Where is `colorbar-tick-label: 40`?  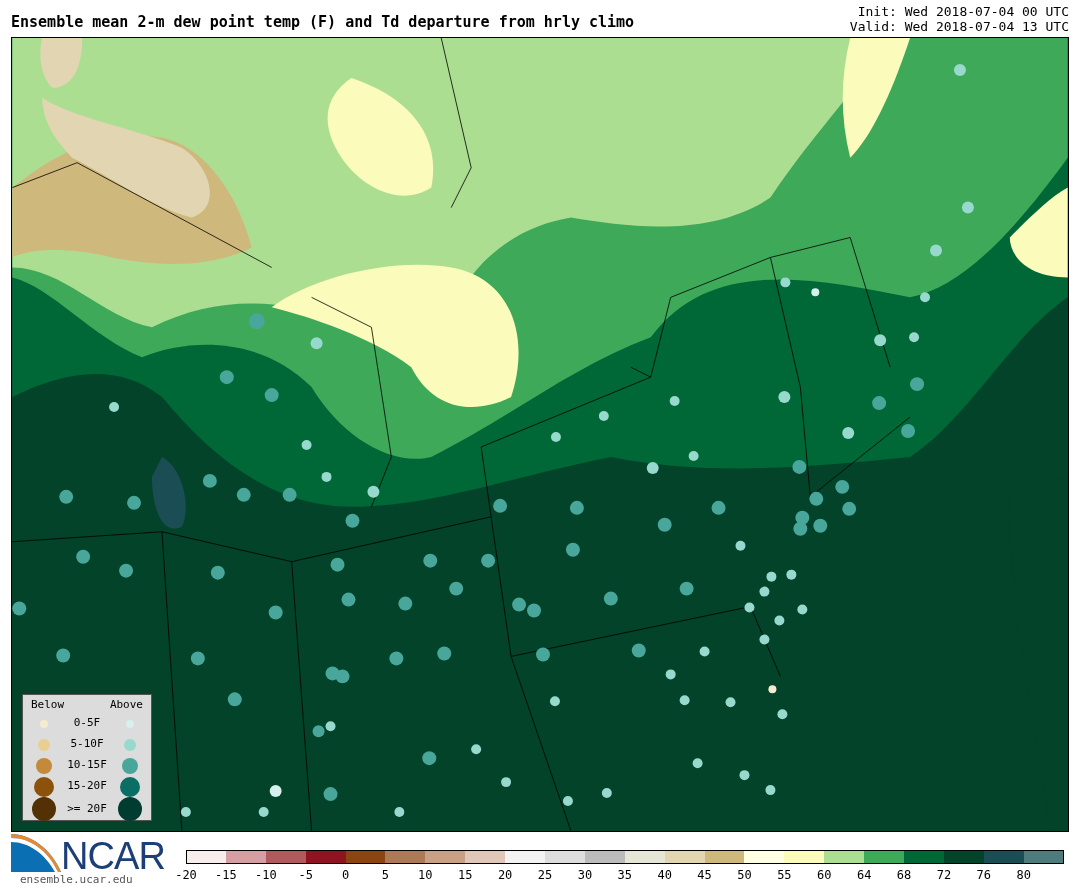
colorbar-tick-label: 40 is located at coordinates (664, 875).